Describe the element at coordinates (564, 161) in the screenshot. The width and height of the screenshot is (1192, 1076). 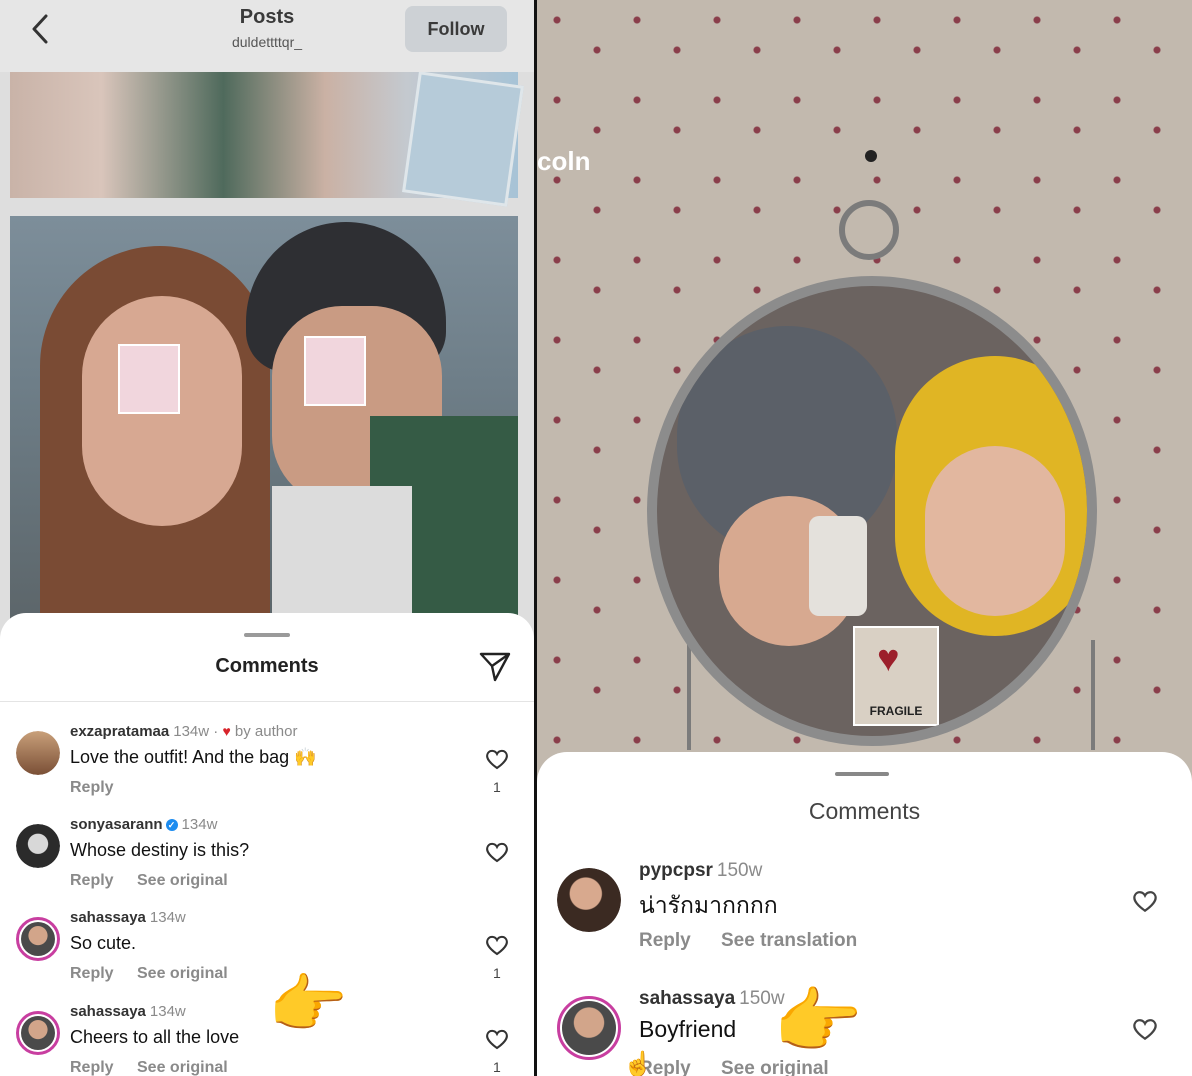
I see `overlay-caption: coln` at that location.